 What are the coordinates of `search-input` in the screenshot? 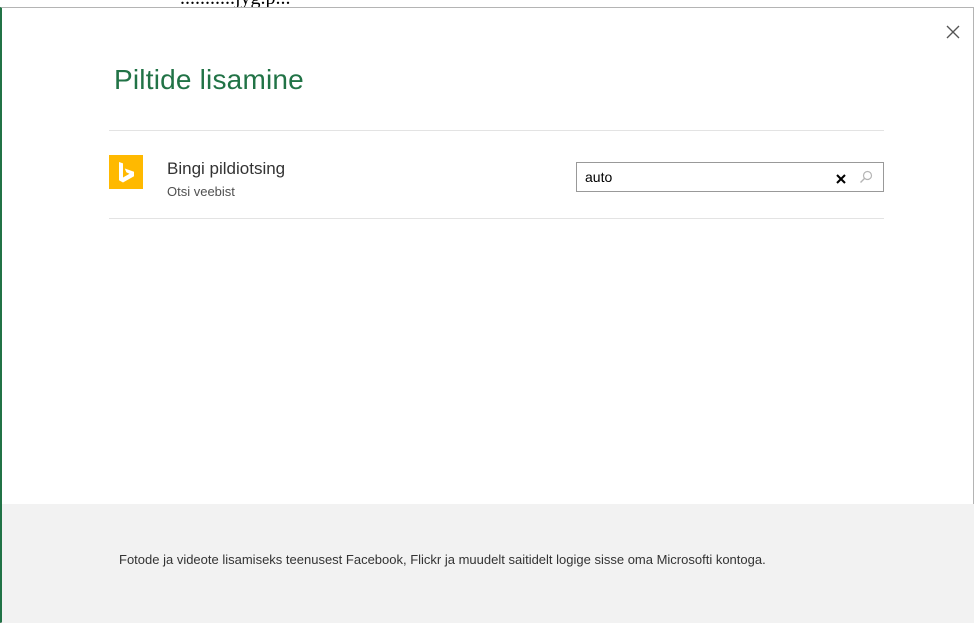 It's located at (700, 177).